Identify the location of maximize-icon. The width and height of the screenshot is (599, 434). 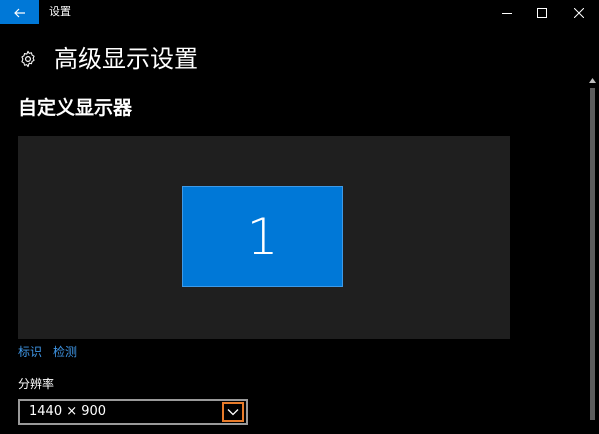
(542, 12).